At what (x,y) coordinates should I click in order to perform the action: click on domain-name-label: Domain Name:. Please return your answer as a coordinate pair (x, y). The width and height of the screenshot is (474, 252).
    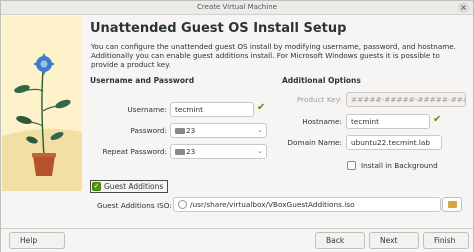
    Looking at the image, I should click on (314, 142).